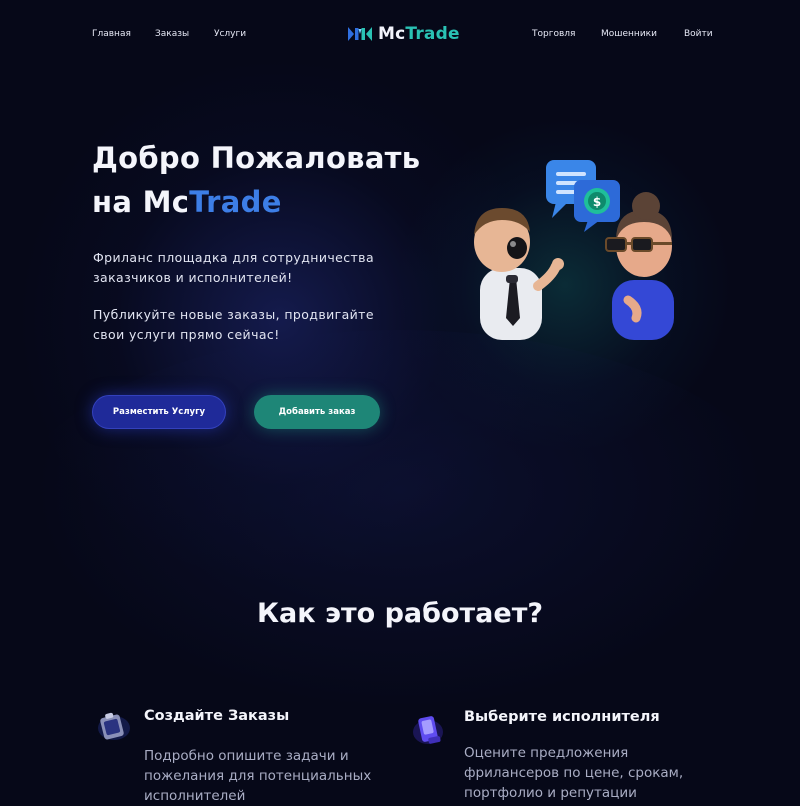 The width and height of the screenshot is (800, 806). What do you see at coordinates (400, 613) in the screenshot?
I see `how-it-works-title: Как это работает?` at bounding box center [400, 613].